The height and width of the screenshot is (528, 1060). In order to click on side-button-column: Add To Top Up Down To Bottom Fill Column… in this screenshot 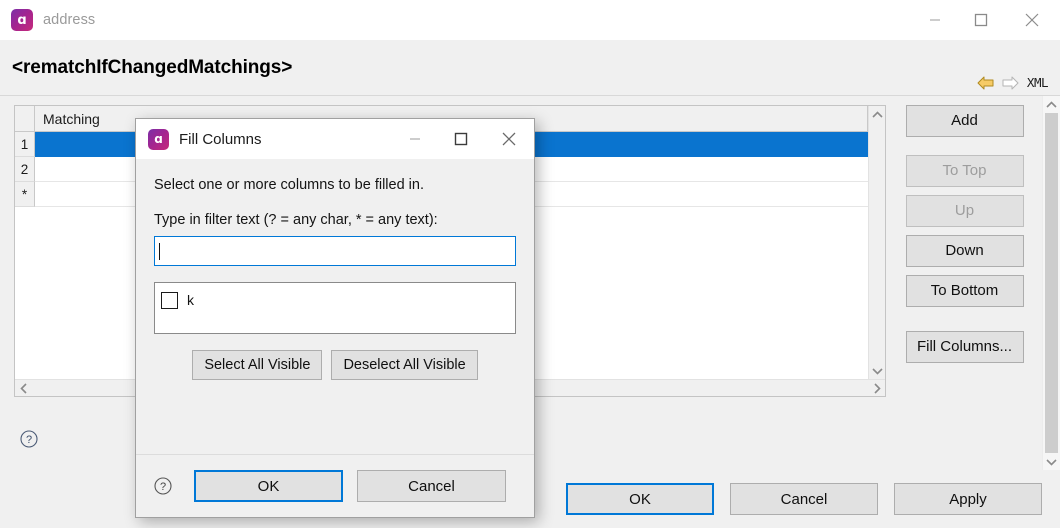, I will do `click(964, 283)`.